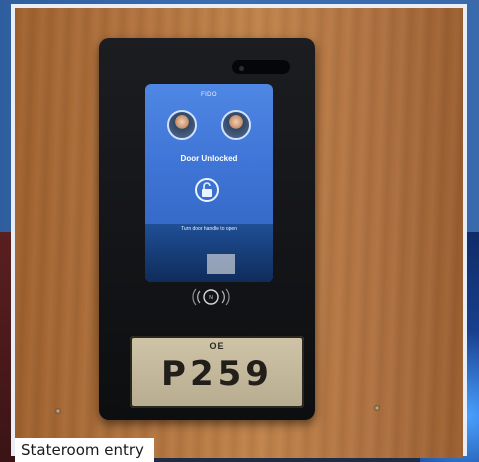 The height and width of the screenshot is (462, 479). What do you see at coordinates (377, 408) in the screenshot?
I see `screw-right` at bounding box center [377, 408].